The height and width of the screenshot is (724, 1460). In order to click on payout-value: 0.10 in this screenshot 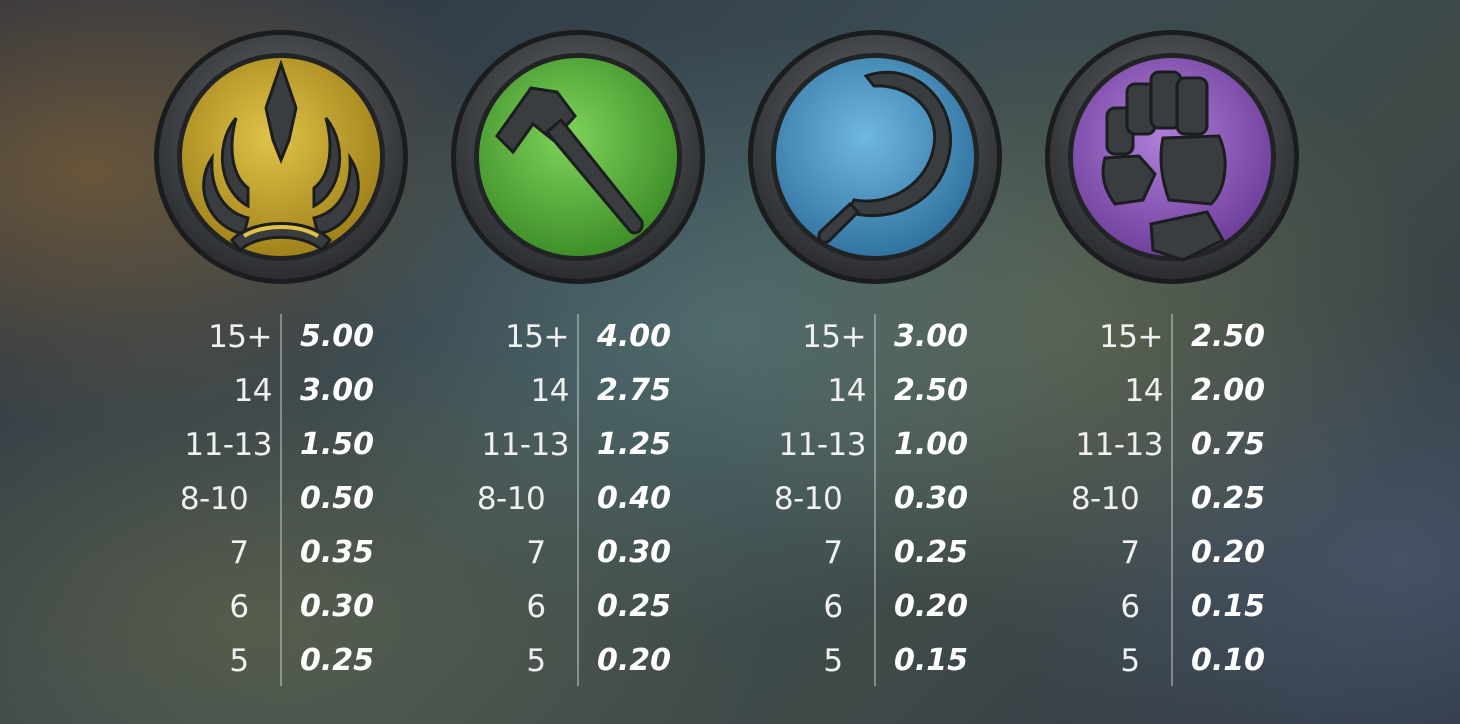, I will do `click(1228, 660)`.